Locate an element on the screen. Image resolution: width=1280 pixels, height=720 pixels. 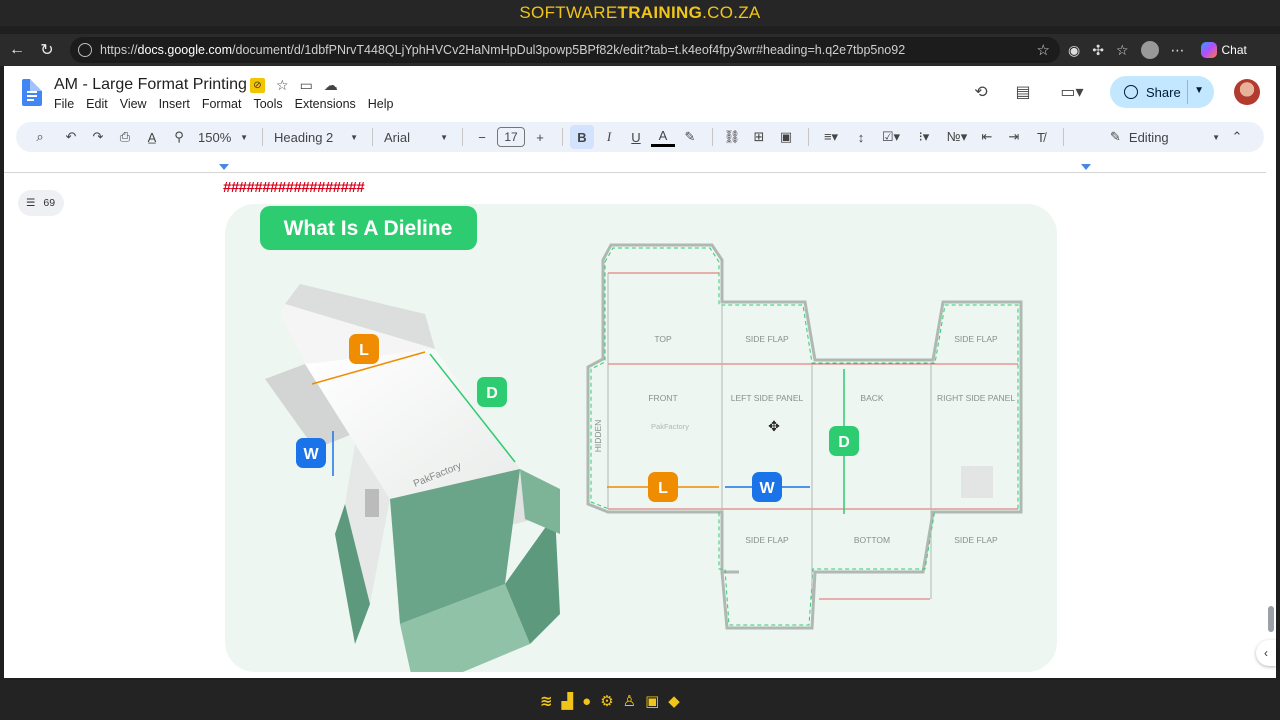
right-indent-marker is located at coordinates (1086, 167).